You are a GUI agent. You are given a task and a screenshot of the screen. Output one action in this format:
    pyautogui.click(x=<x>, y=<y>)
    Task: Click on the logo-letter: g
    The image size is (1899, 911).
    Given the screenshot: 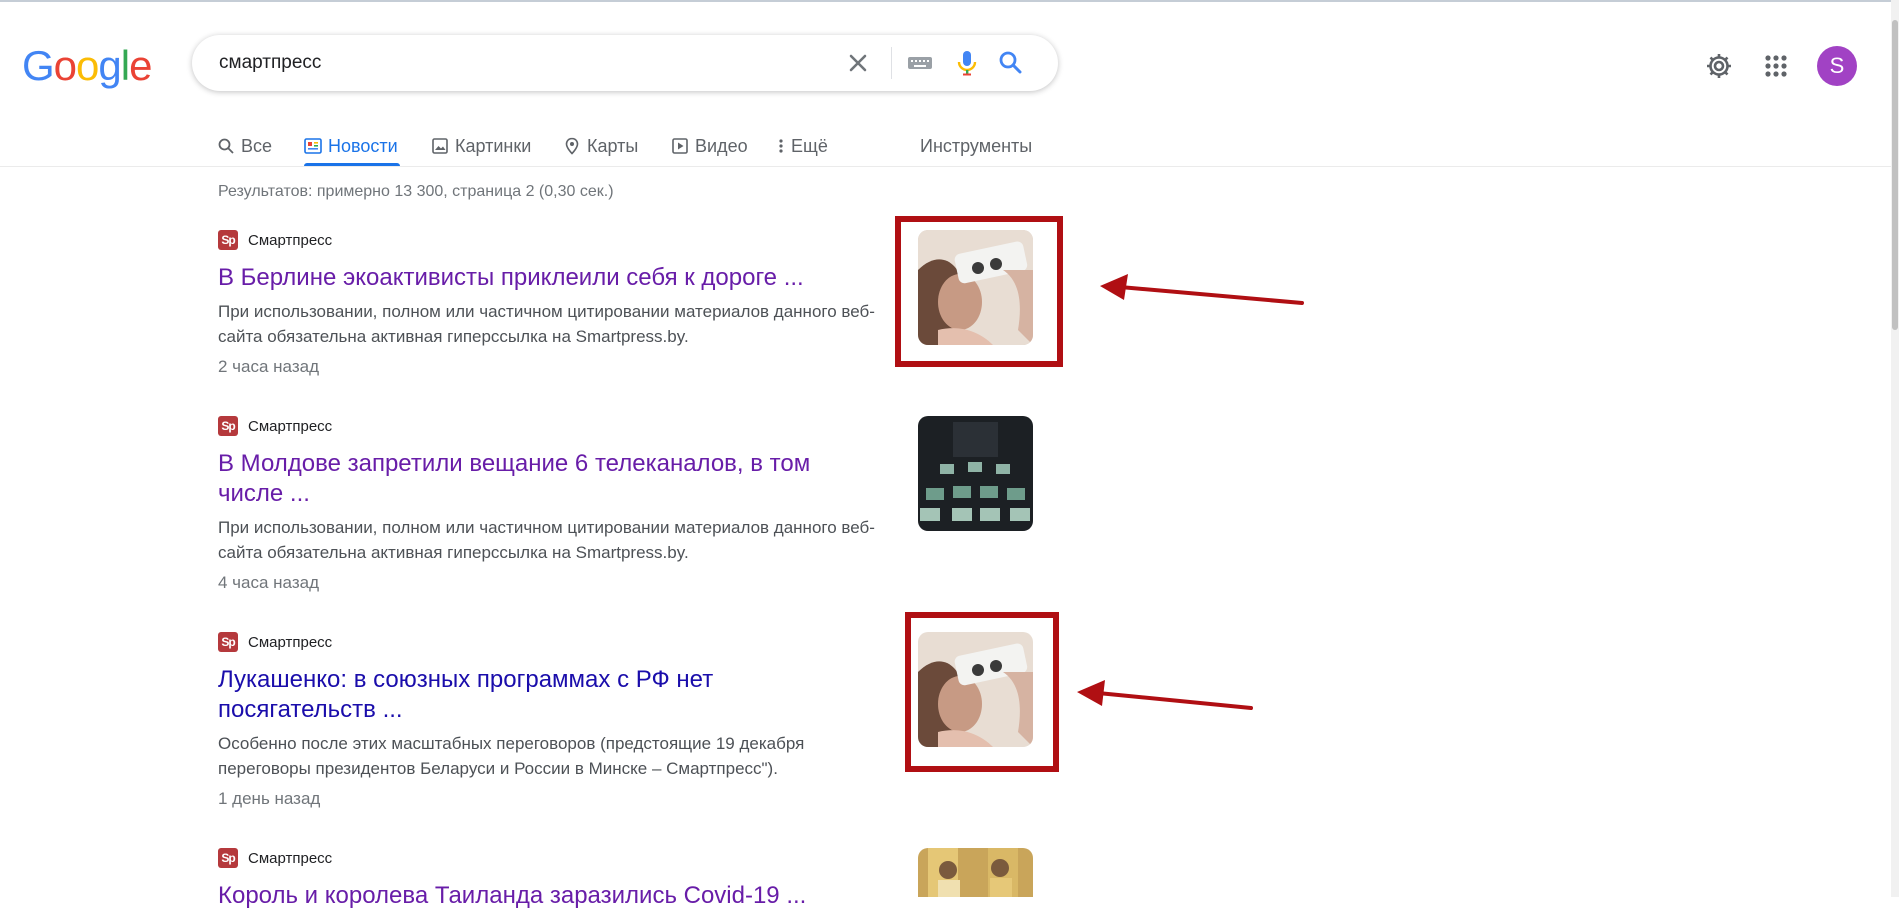 What is the action you would take?
    pyautogui.click(x=109, y=65)
    